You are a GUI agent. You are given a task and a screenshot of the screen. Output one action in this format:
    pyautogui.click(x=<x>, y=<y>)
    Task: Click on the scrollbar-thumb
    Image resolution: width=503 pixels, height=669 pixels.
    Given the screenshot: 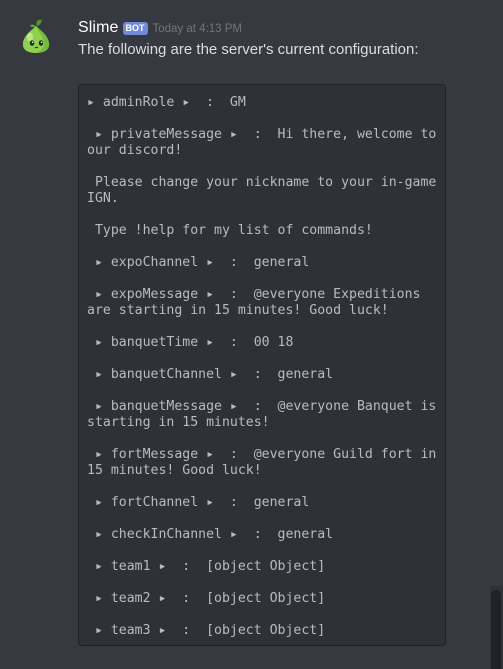 What is the action you would take?
    pyautogui.click(x=496, y=629)
    